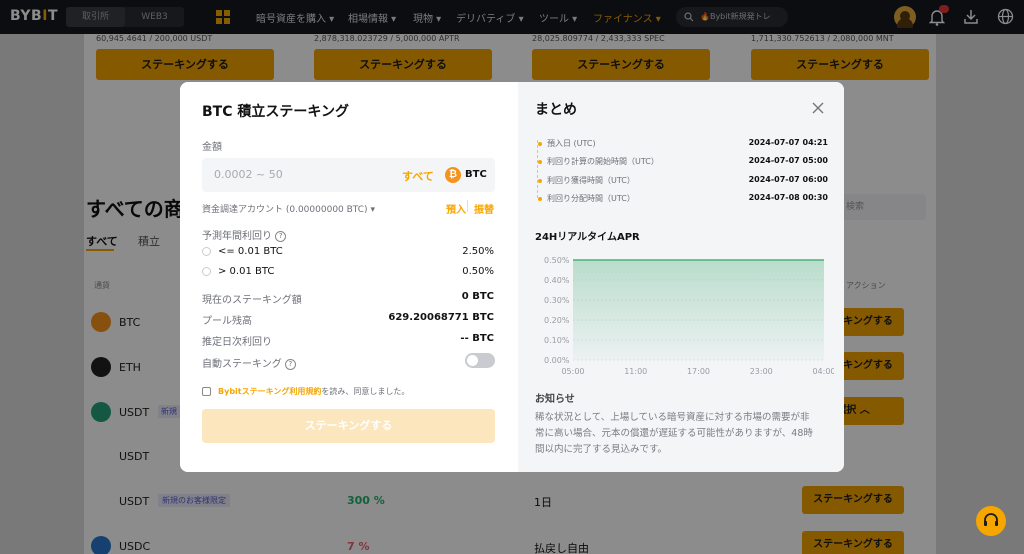 This screenshot has height=554, width=1024. What do you see at coordinates (587, 237) in the screenshot?
I see `apr-chart-title: 24HリアルタイムAPR` at bounding box center [587, 237].